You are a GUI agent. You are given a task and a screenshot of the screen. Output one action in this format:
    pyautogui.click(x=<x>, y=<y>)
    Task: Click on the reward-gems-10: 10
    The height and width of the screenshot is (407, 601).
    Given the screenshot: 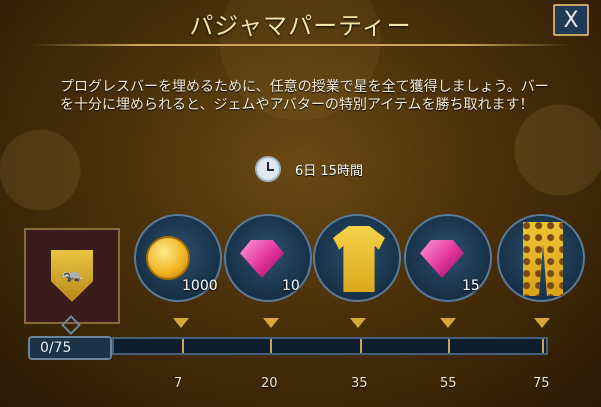 What is the action you would take?
    pyautogui.click(x=268, y=258)
    